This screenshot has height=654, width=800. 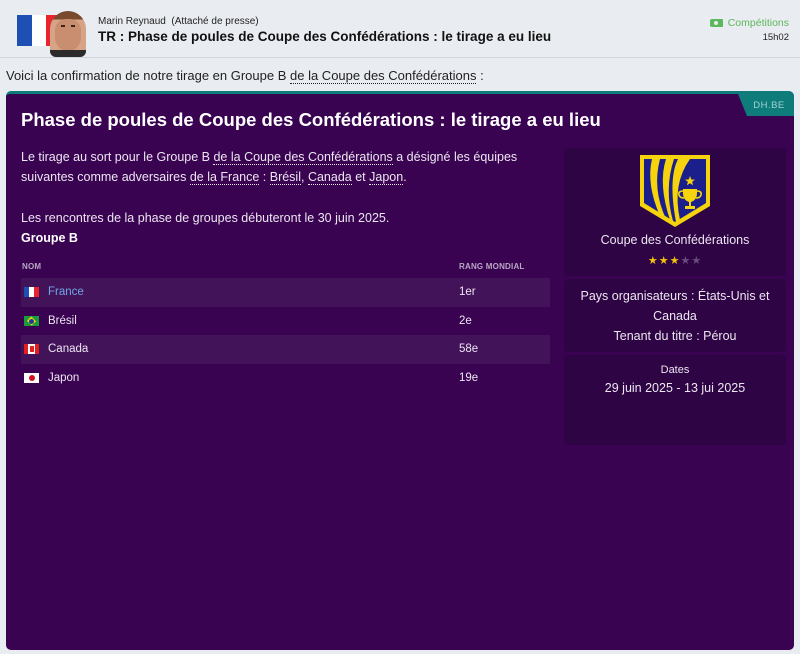 I want to click on competition-rating: ★★★★★, so click(x=675, y=260).